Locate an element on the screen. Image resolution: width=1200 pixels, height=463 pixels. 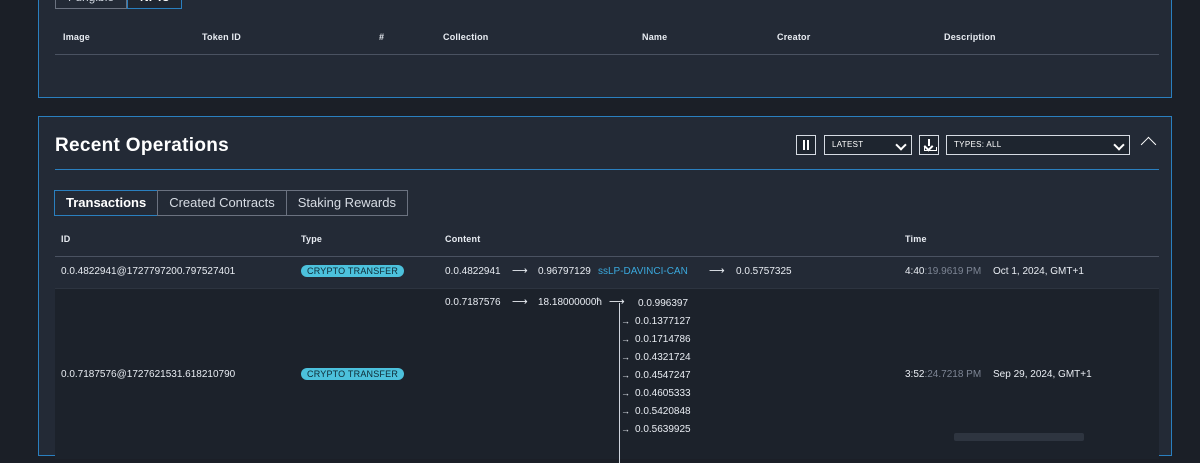
target-account-label: 0.0.5420848 is located at coordinates (663, 411).